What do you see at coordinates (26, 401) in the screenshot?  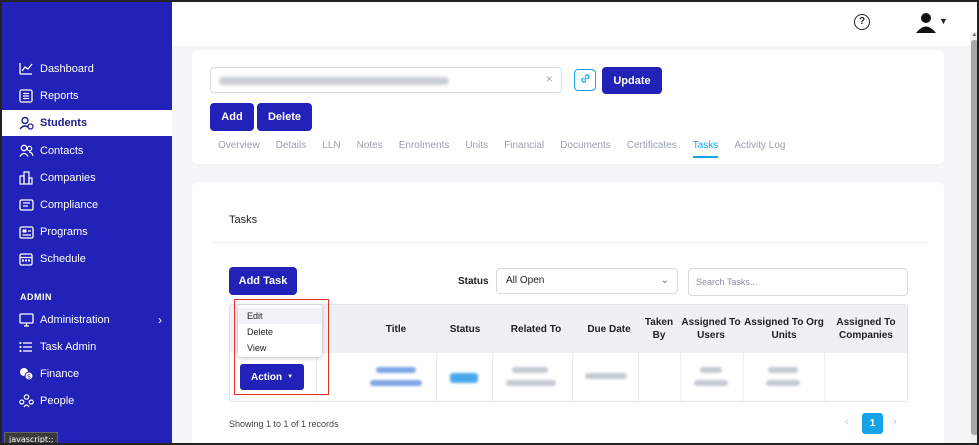 I see `people-icon` at bounding box center [26, 401].